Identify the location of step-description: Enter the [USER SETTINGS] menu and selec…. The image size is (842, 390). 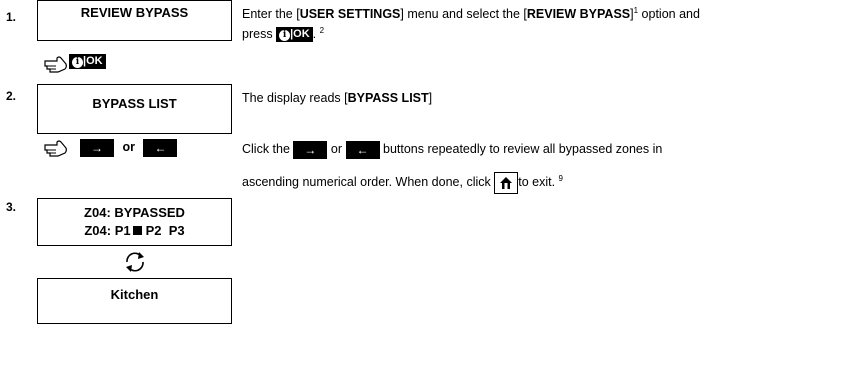
(471, 12).